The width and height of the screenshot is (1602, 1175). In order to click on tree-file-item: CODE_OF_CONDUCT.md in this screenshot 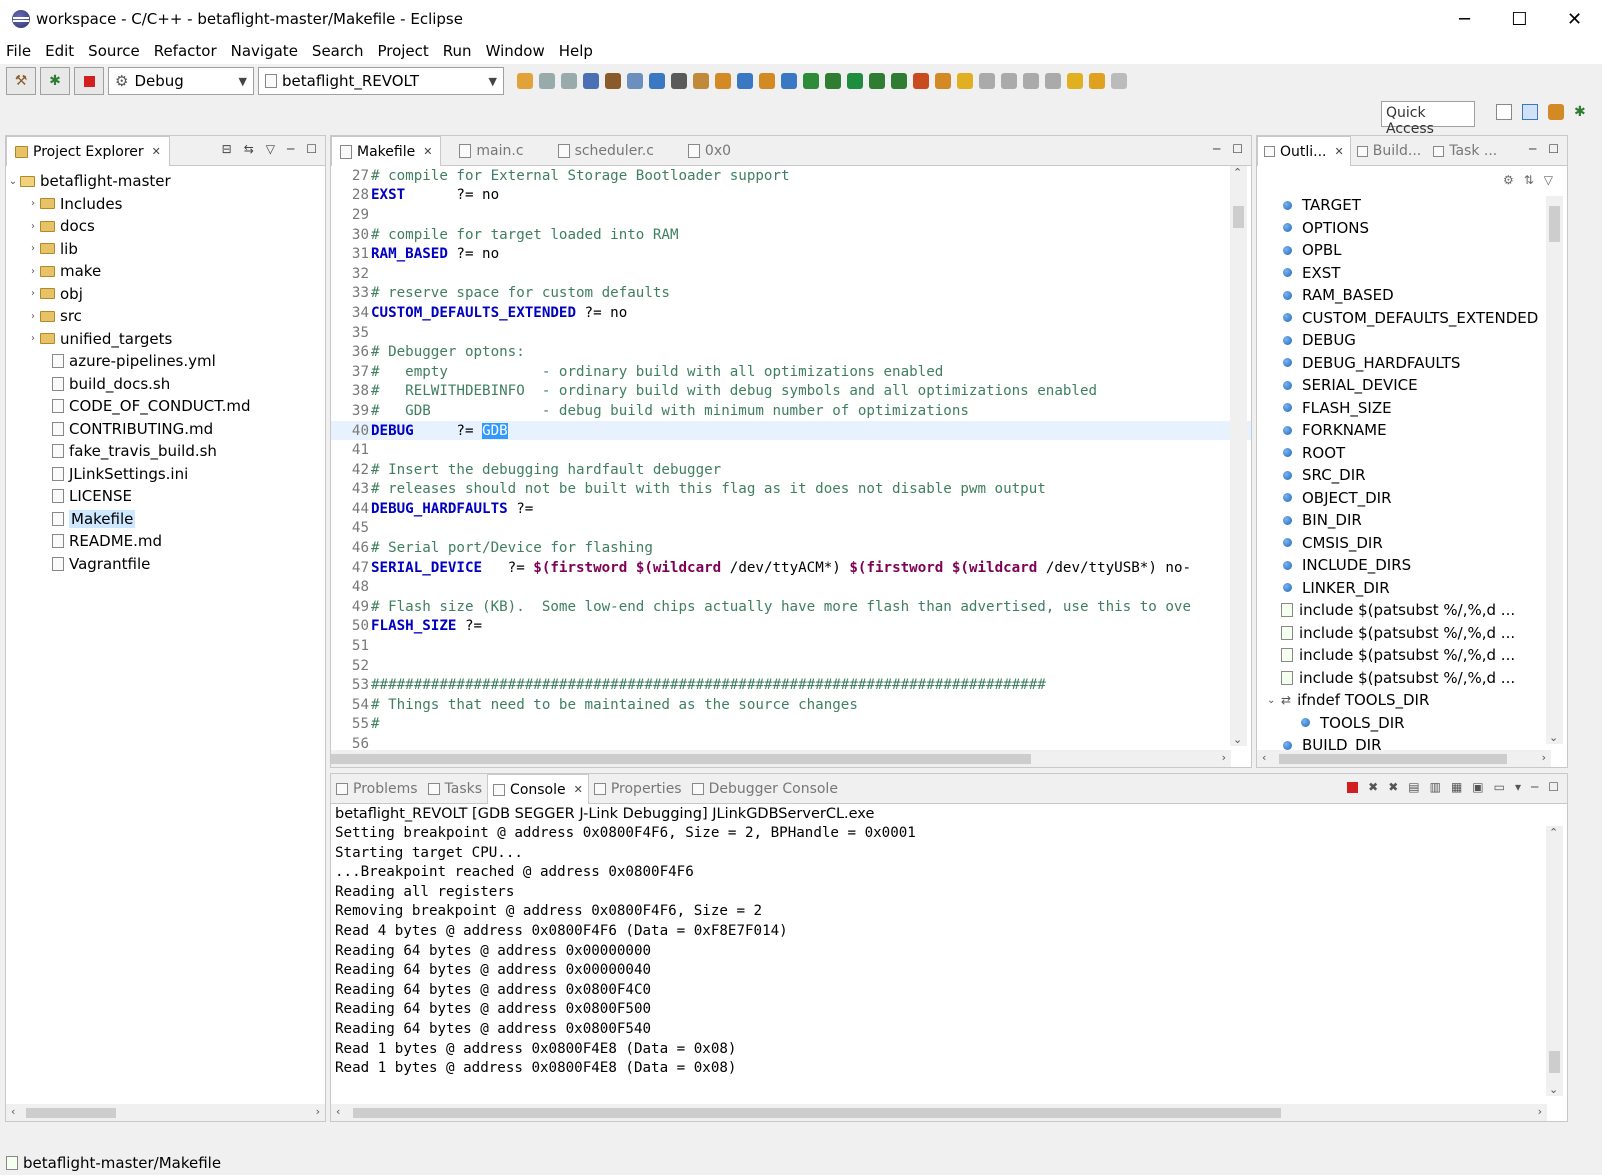, I will do `click(165, 406)`.